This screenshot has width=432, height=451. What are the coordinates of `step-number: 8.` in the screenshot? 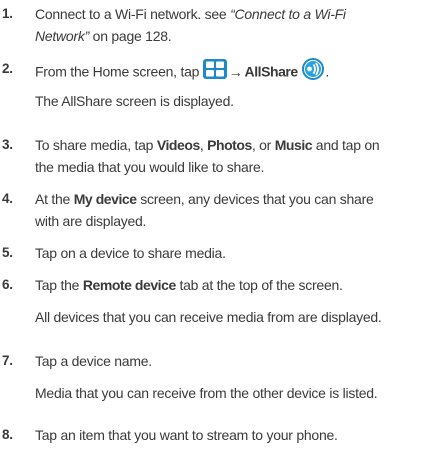 It's located at (7, 434).